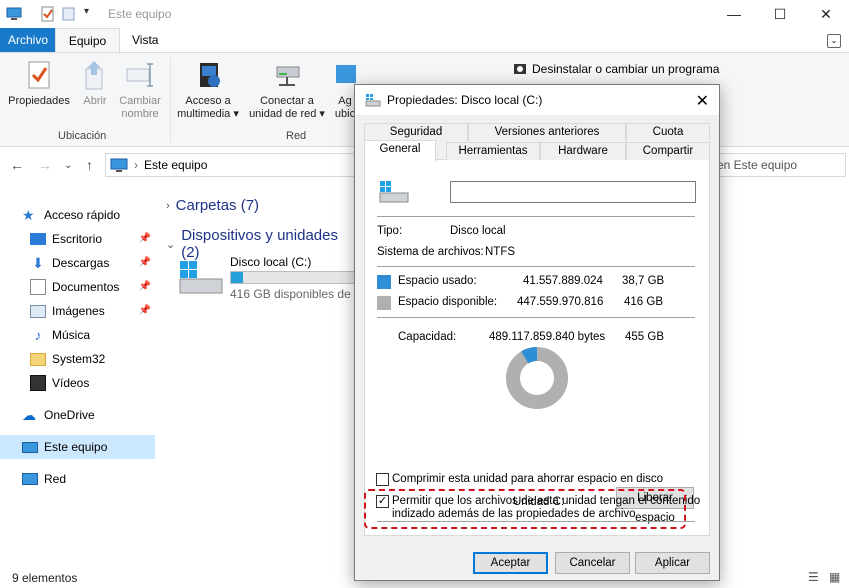 This screenshot has height=588, width=849. I want to click on up-arrow-icon: ↑, so click(89, 165).